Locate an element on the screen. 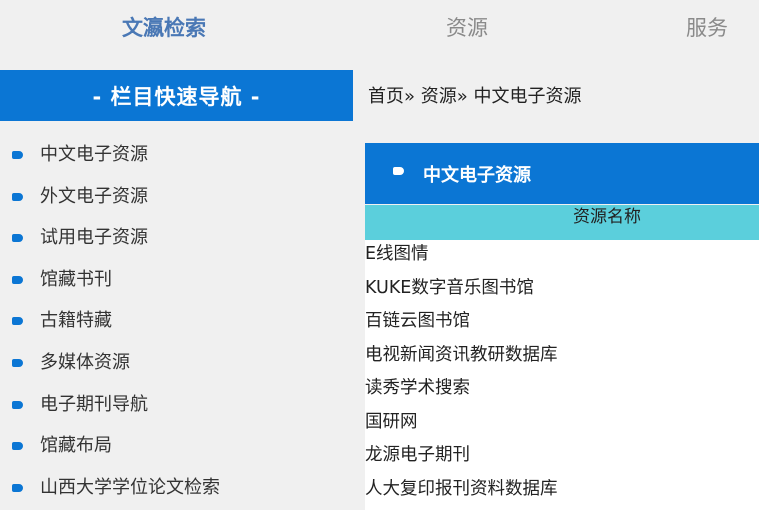  resource-link: 人大复印报刊资料数据库 is located at coordinates (562, 492).